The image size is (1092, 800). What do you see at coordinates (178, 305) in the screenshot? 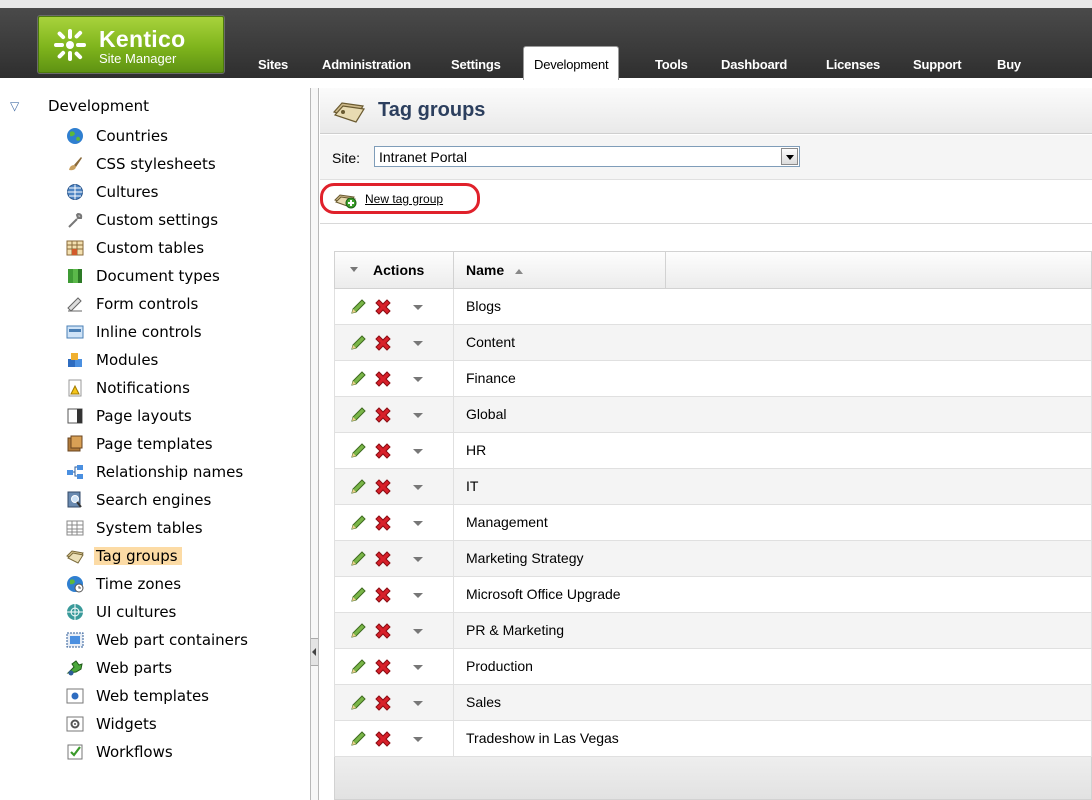
I see `tree-item-form-controls: Form controls` at bounding box center [178, 305].